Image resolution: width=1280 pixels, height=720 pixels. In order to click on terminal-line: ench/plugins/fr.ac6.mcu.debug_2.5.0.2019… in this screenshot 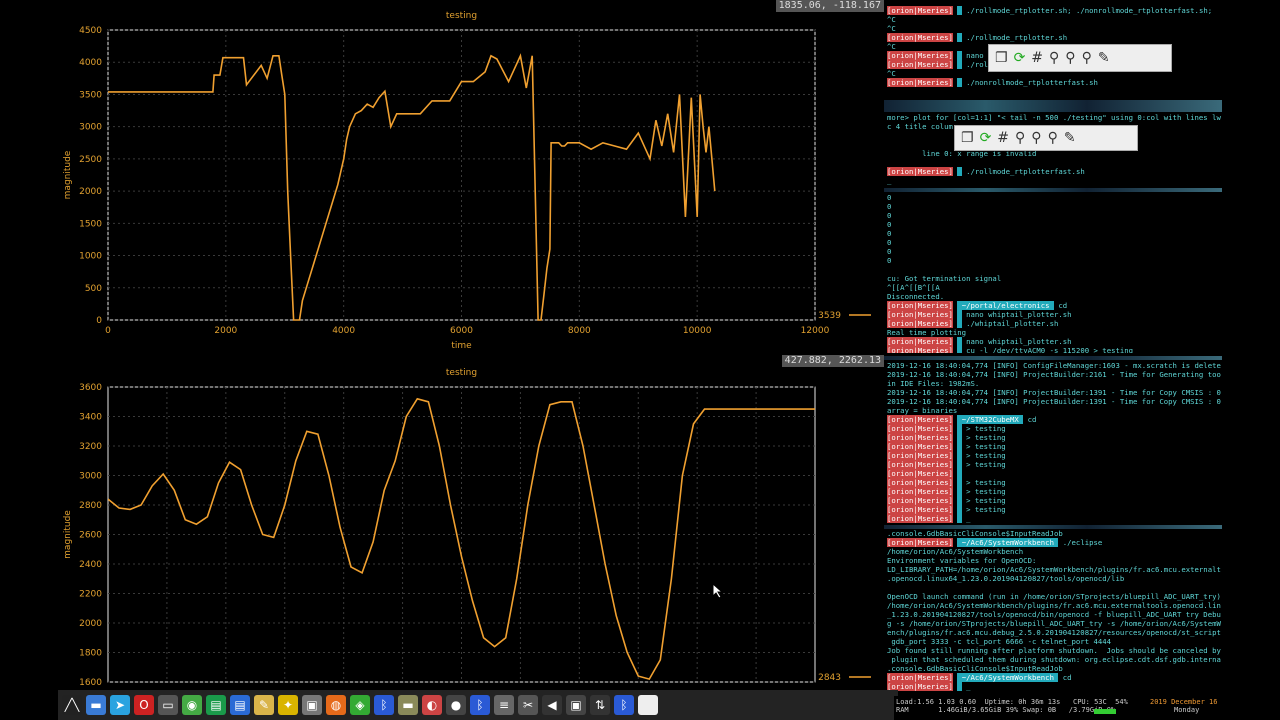, I will do `click(1054, 632)`.